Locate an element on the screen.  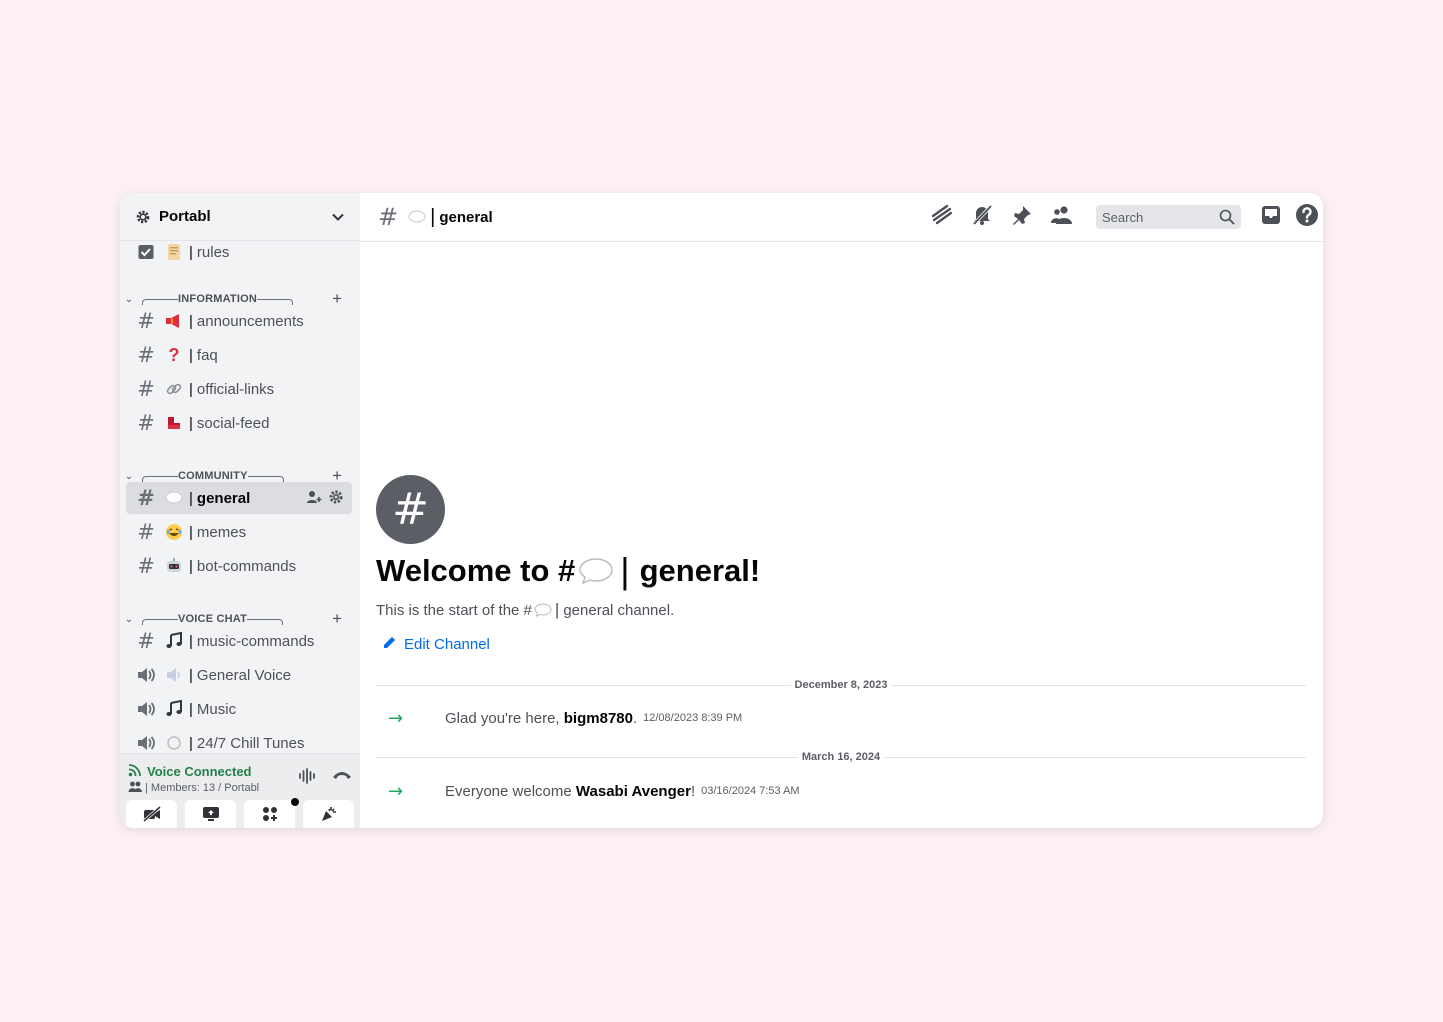
date-divider: March 16, 2024 is located at coordinates (841, 757).